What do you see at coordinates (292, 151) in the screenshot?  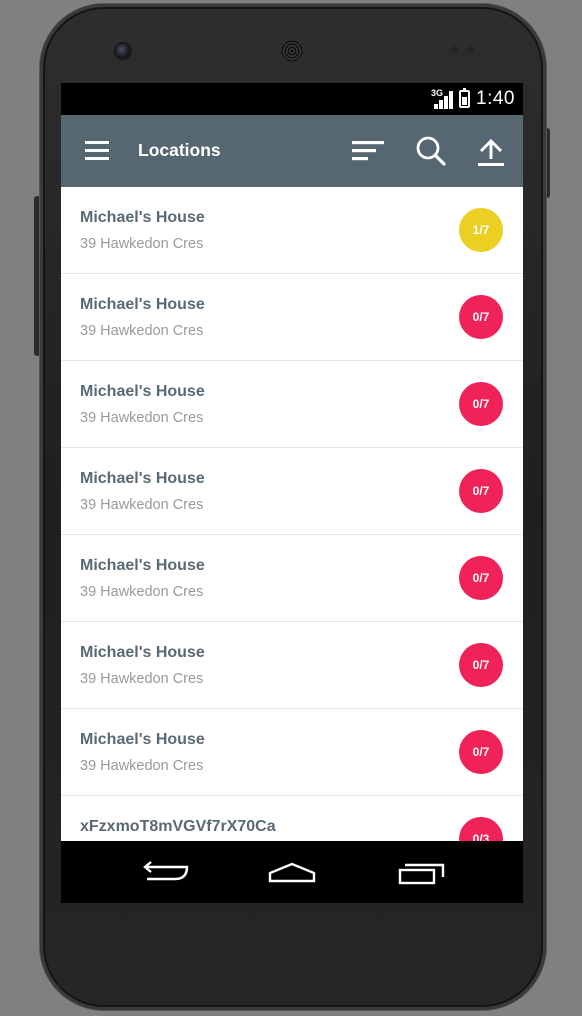 I see `app-toolbar: Locations` at bounding box center [292, 151].